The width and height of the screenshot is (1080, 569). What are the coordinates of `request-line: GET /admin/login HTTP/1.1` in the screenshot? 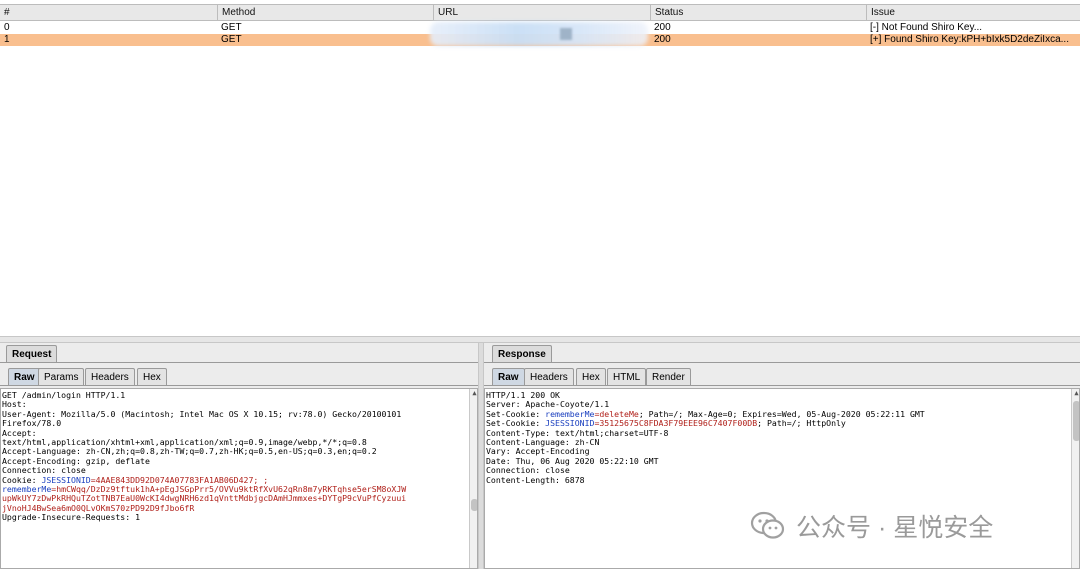 It's located at (64, 395).